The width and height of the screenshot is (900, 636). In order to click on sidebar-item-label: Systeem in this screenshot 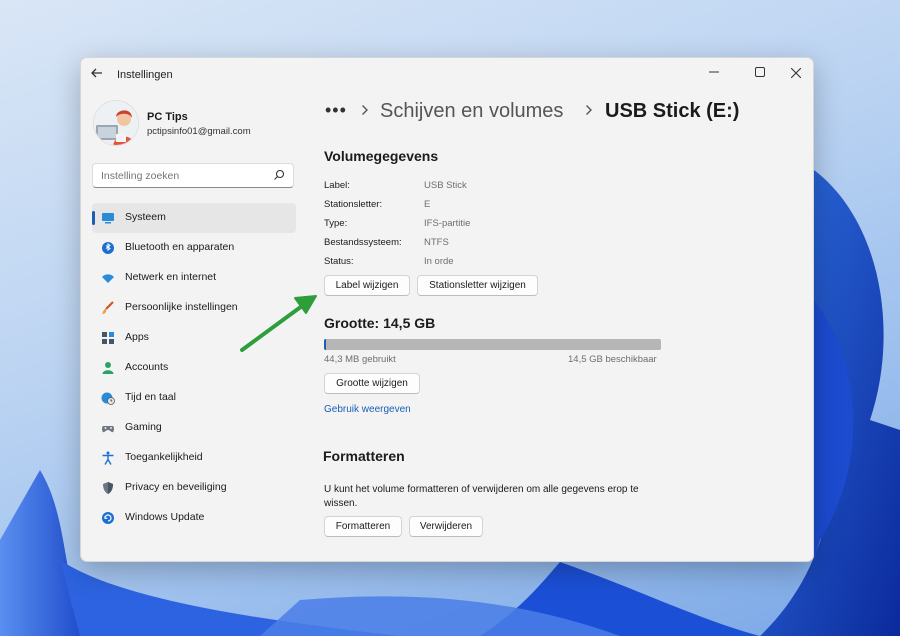, I will do `click(145, 217)`.